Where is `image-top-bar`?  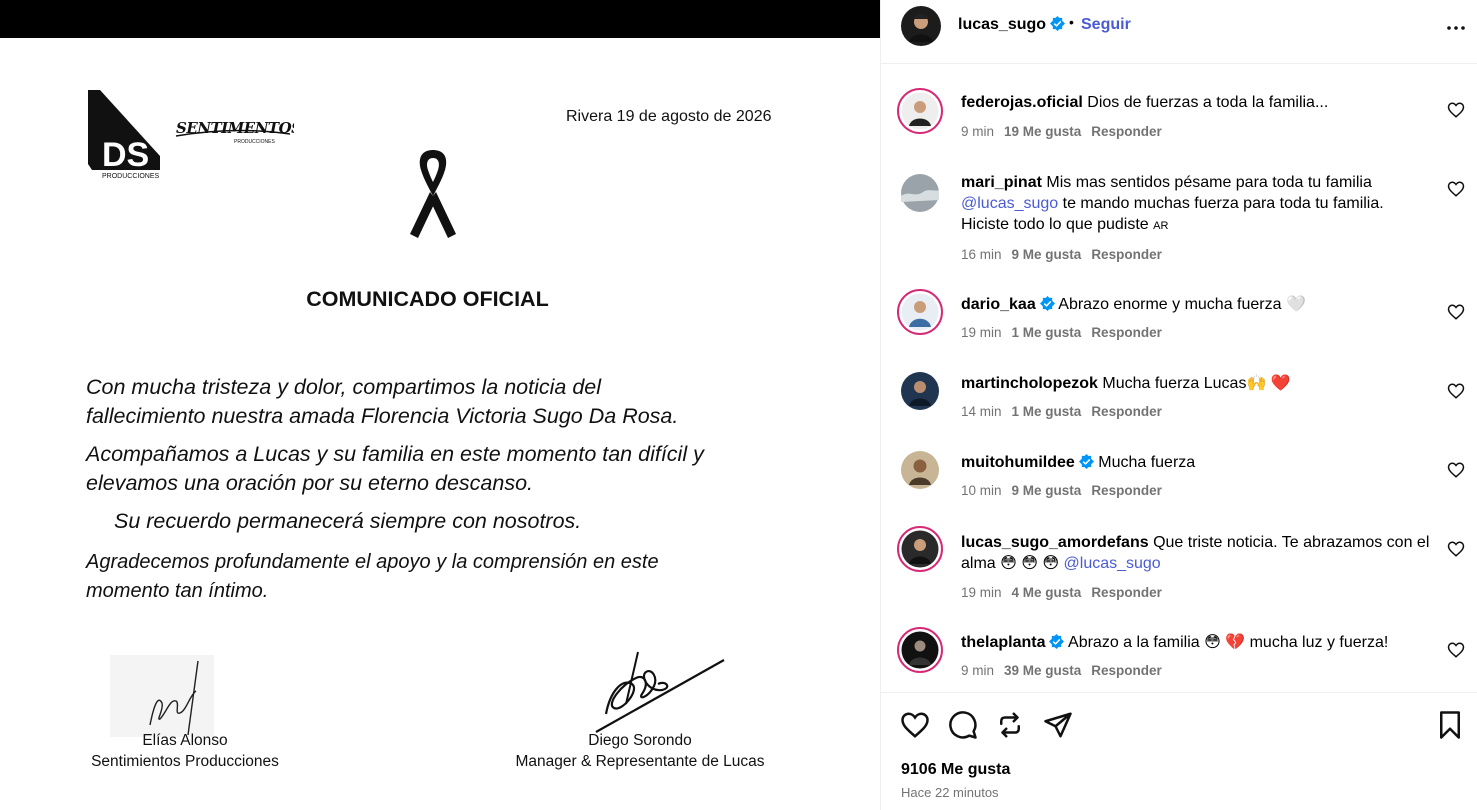
image-top-bar is located at coordinates (440, 19).